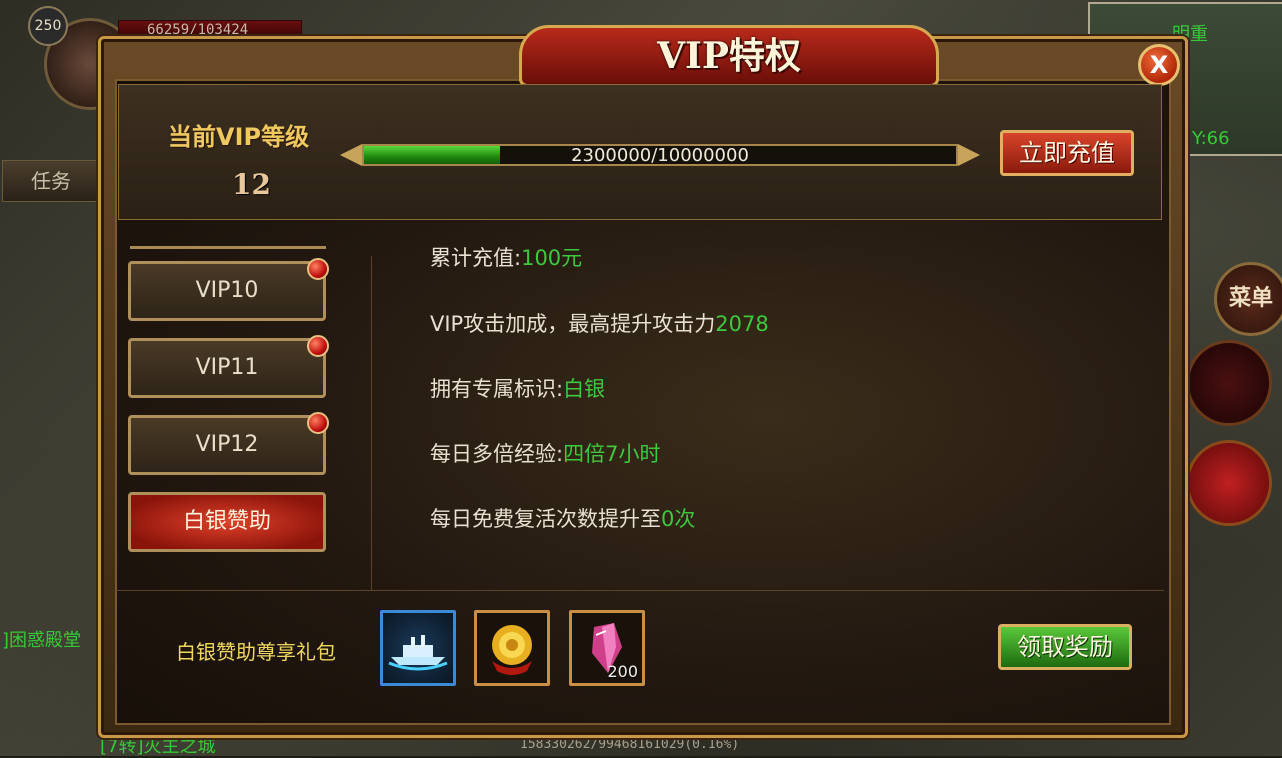  I want to click on tab-label: 白银赞助, so click(226, 521).